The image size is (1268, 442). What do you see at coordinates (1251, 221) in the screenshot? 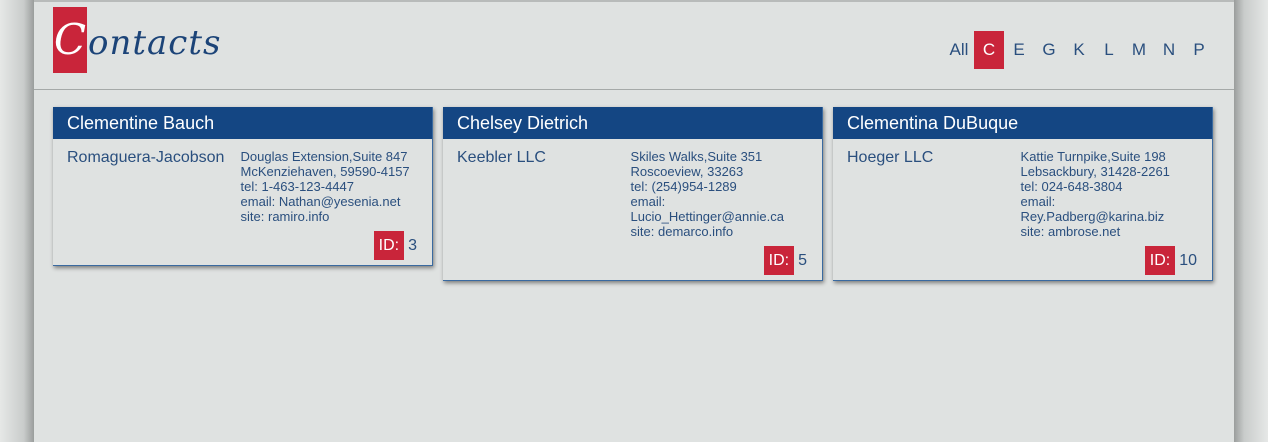
I see `page-shadow-right` at bounding box center [1251, 221].